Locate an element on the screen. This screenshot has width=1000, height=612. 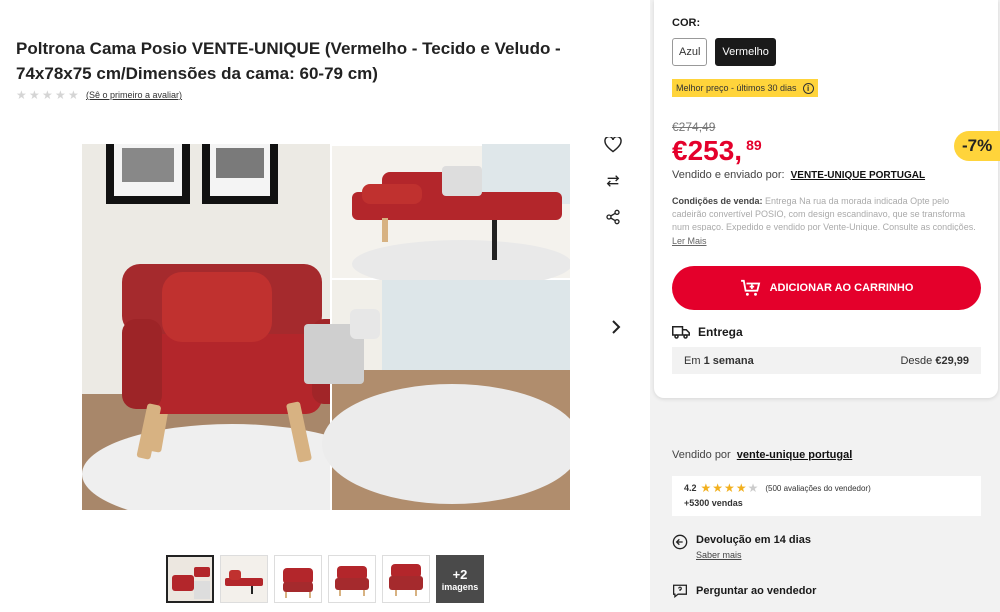
conditions-label: Condições de venda: is located at coordinates (717, 201).